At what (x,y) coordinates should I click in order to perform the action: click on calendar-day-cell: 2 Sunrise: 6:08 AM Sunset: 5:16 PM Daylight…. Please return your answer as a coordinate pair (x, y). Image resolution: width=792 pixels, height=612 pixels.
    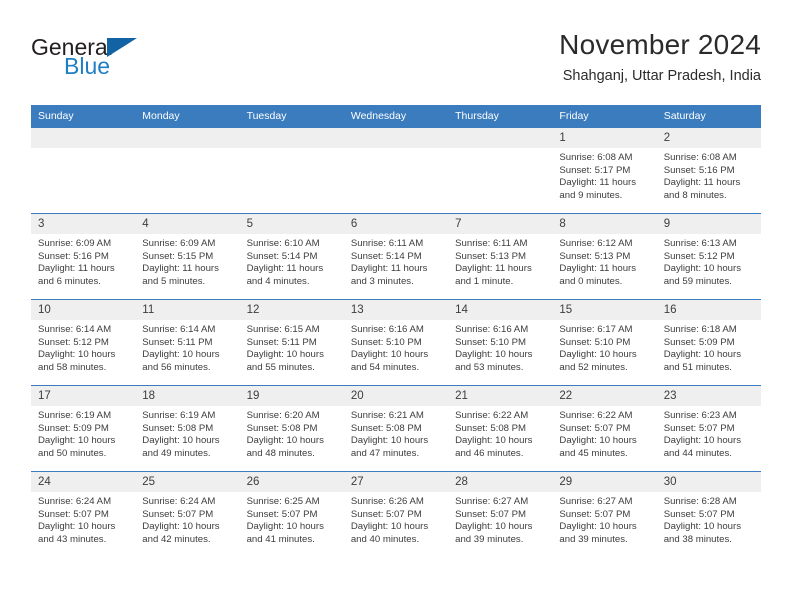
    Looking at the image, I should click on (708, 170).